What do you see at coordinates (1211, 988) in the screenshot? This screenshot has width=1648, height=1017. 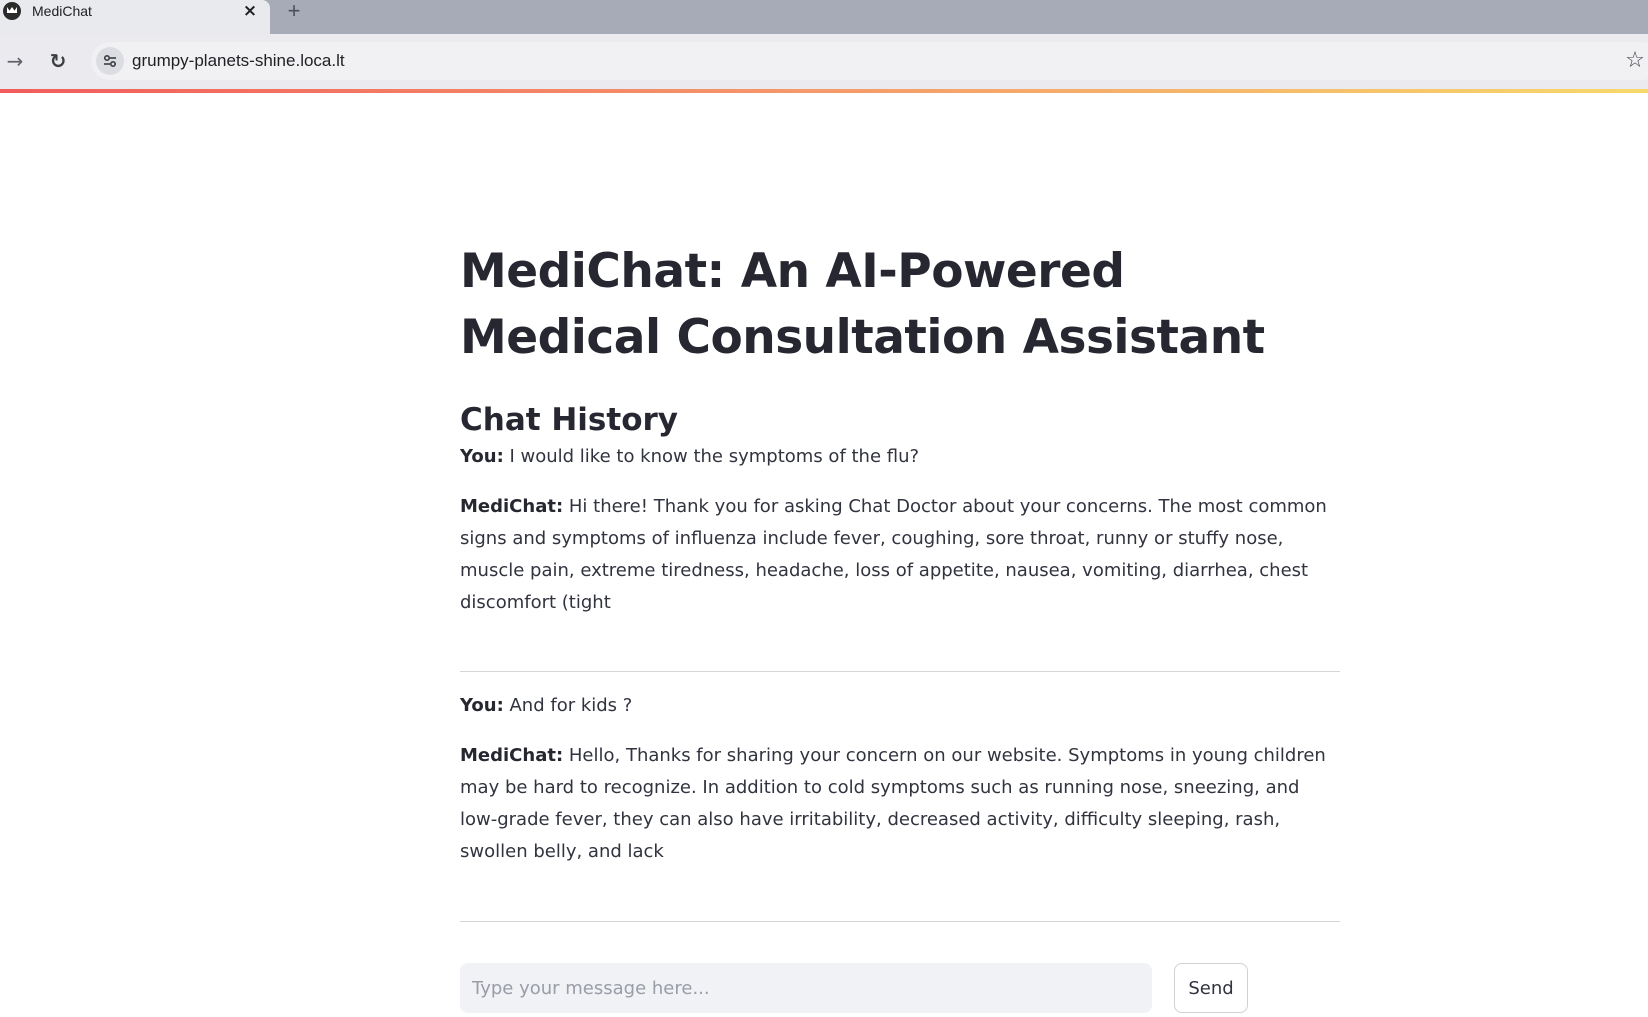 I see `send-button: Send` at bounding box center [1211, 988].